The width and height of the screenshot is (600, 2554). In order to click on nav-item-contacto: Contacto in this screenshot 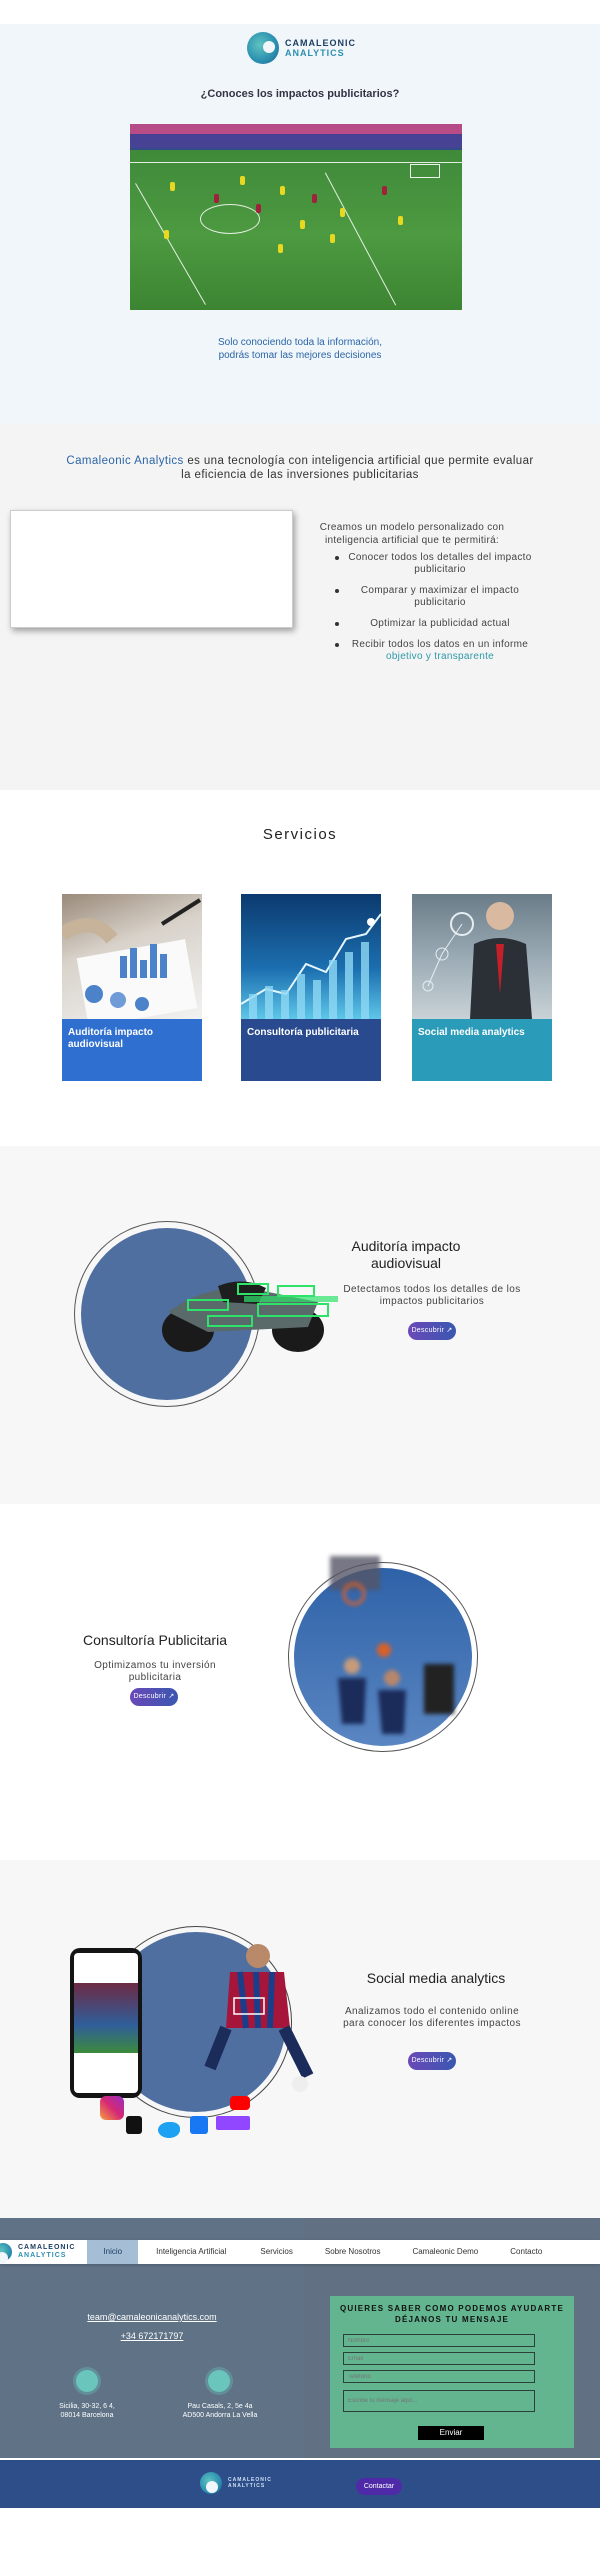, I will do `click(526, 2252)`.